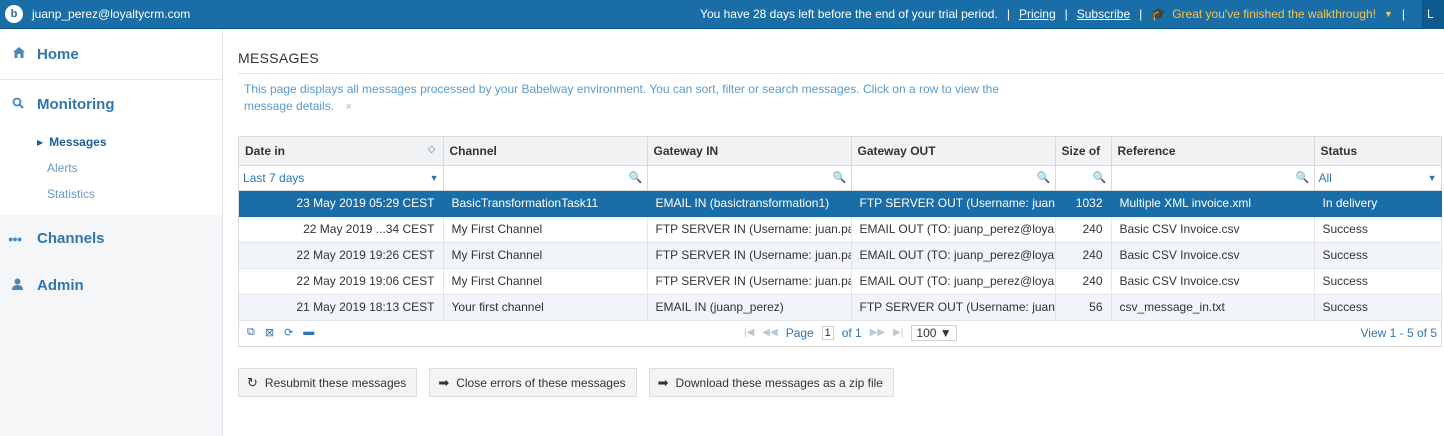 Image resolution: width=1444 pixels, height=436 pixels. What do you see at coordinates (771, 382) in the screenshot?
I see `download-zip-button: ➡ Download these messages as a zip file` at bounding box center [771, 382].